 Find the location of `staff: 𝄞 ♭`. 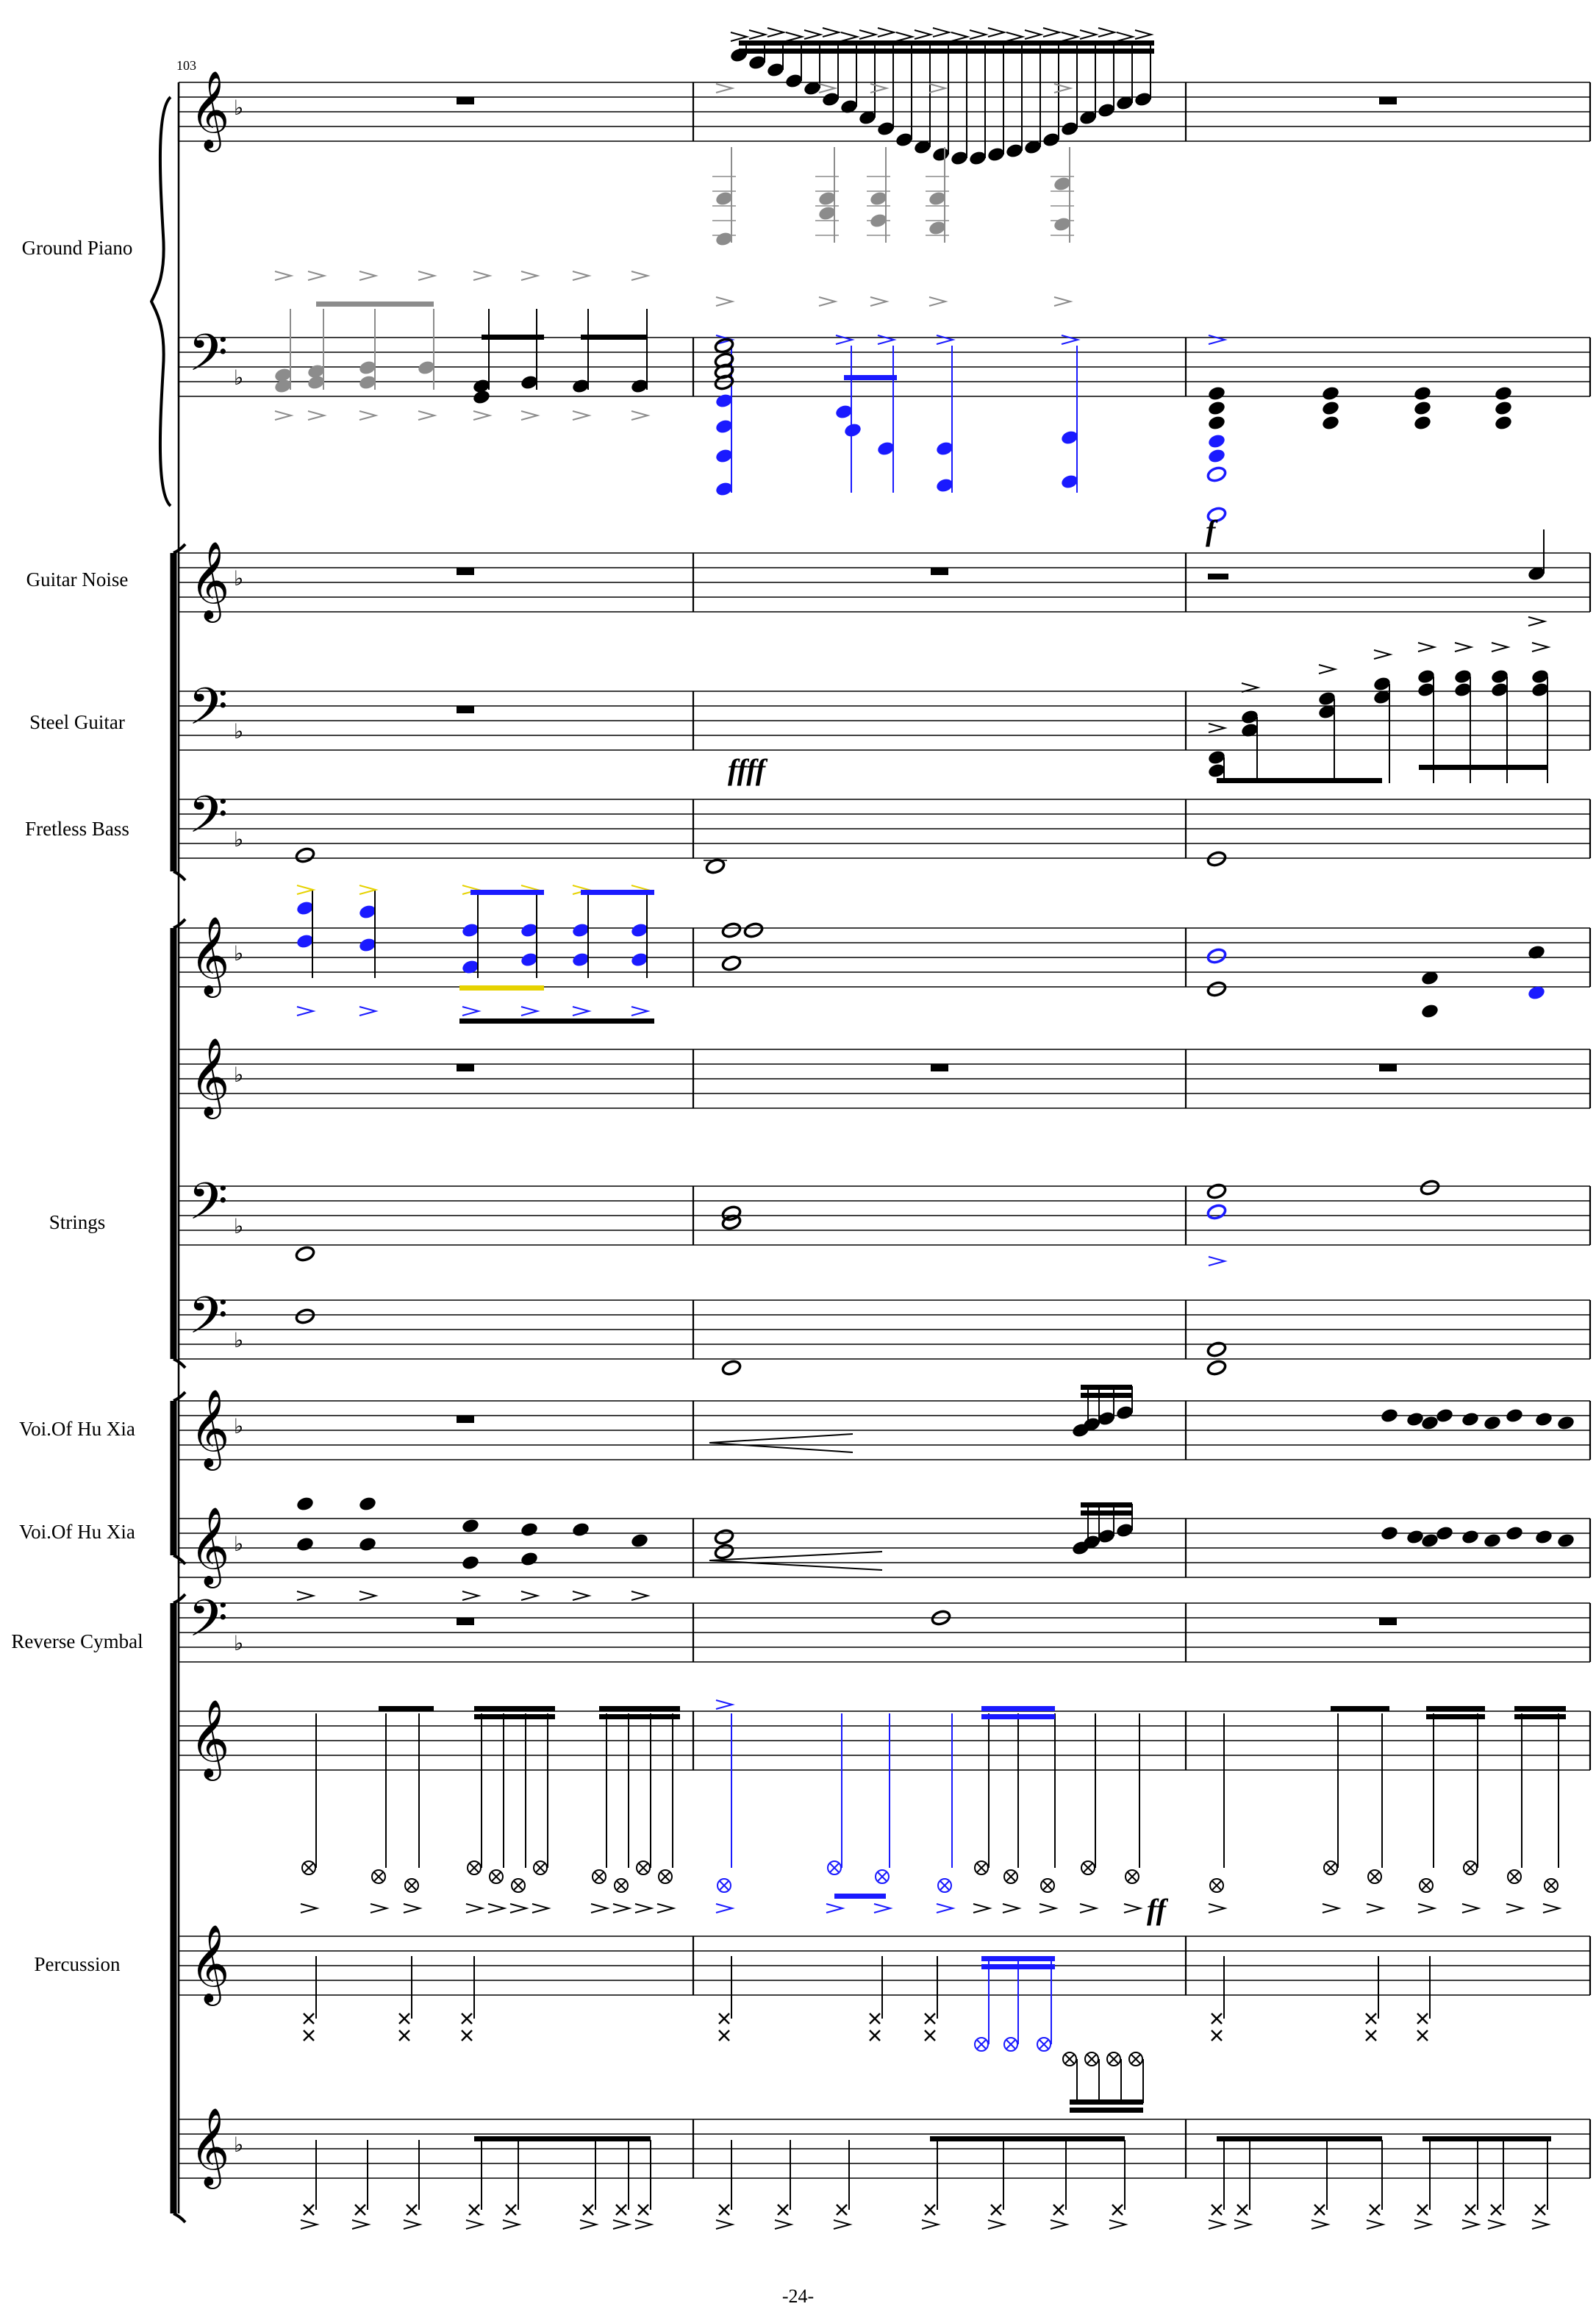

staff: 𝄞 ♭ is located at coordinates (884, 1547).